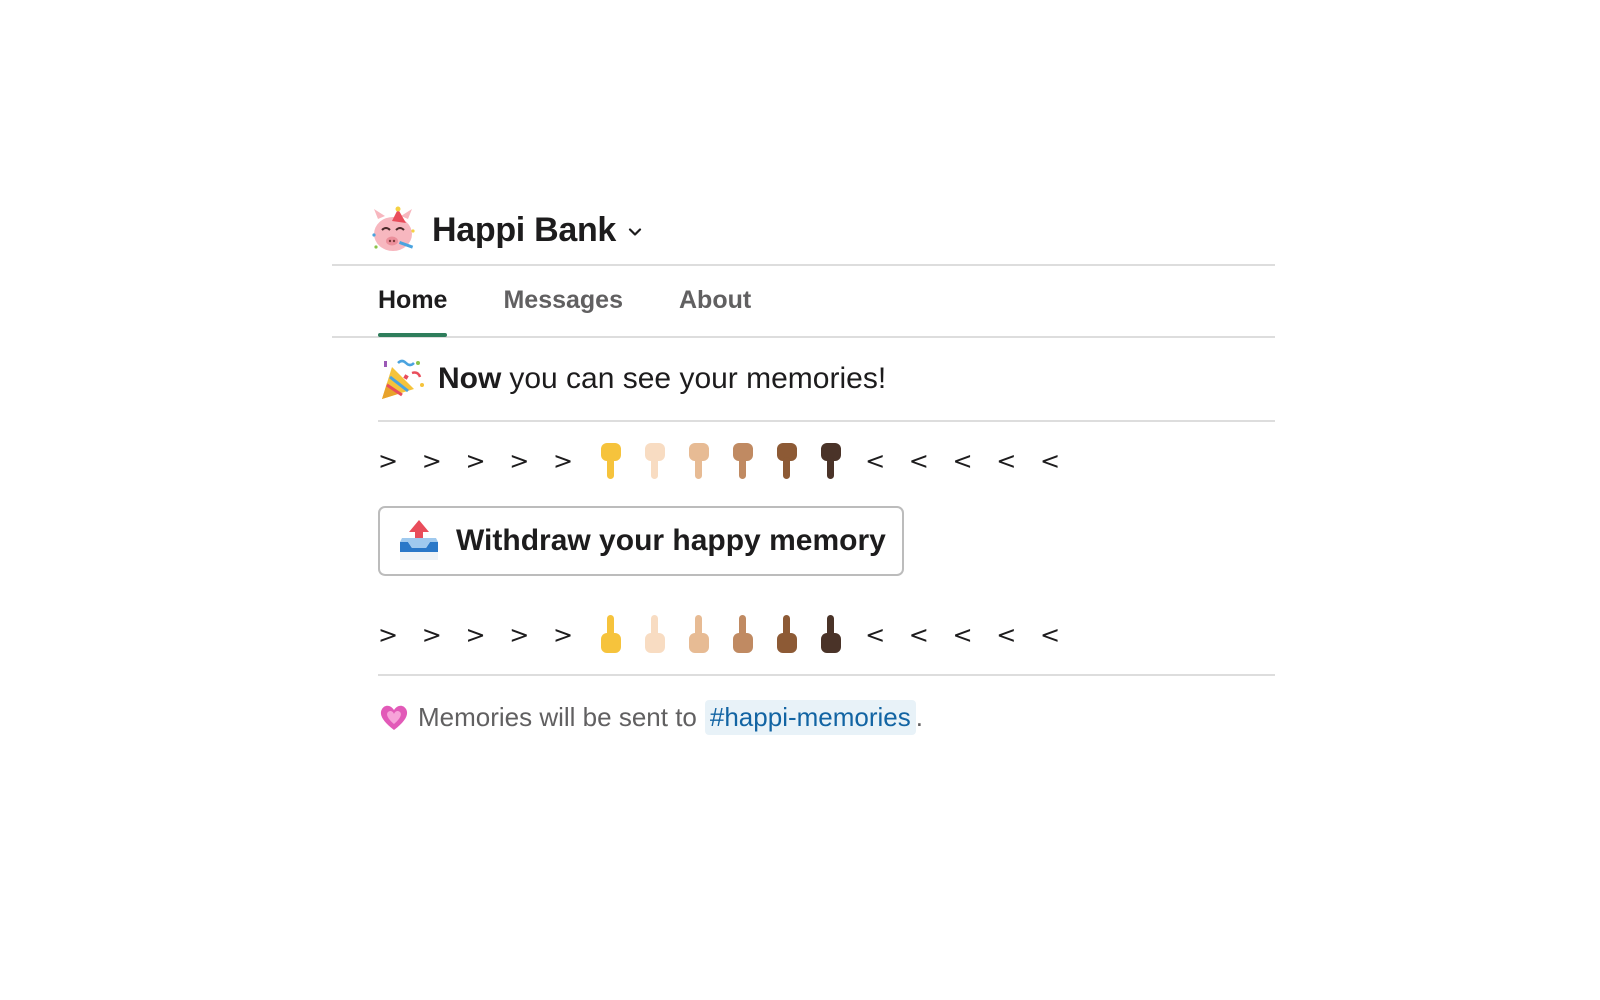  I want to click on outbox-tray-icon, so click(419, 540).